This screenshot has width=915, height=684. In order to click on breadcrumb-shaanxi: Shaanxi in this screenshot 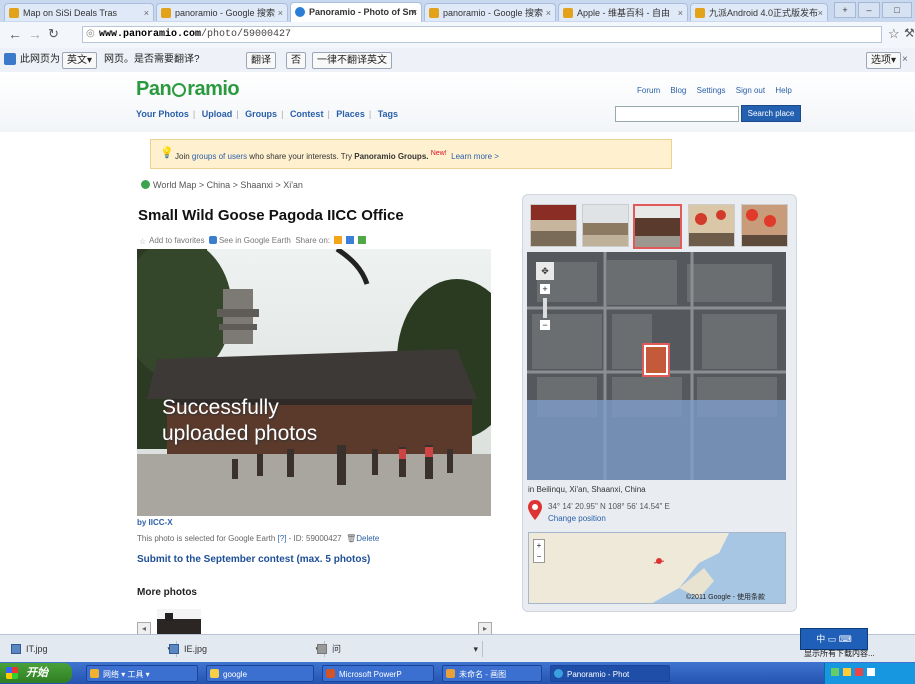, I will do `click(256, 185)`.